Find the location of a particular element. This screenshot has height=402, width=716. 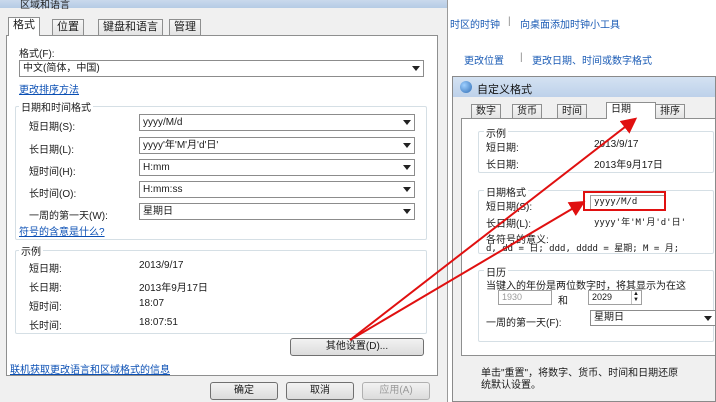

right-long-date-value: yyyy'年'M'月'd'日' is located at coordinates (640, 221).